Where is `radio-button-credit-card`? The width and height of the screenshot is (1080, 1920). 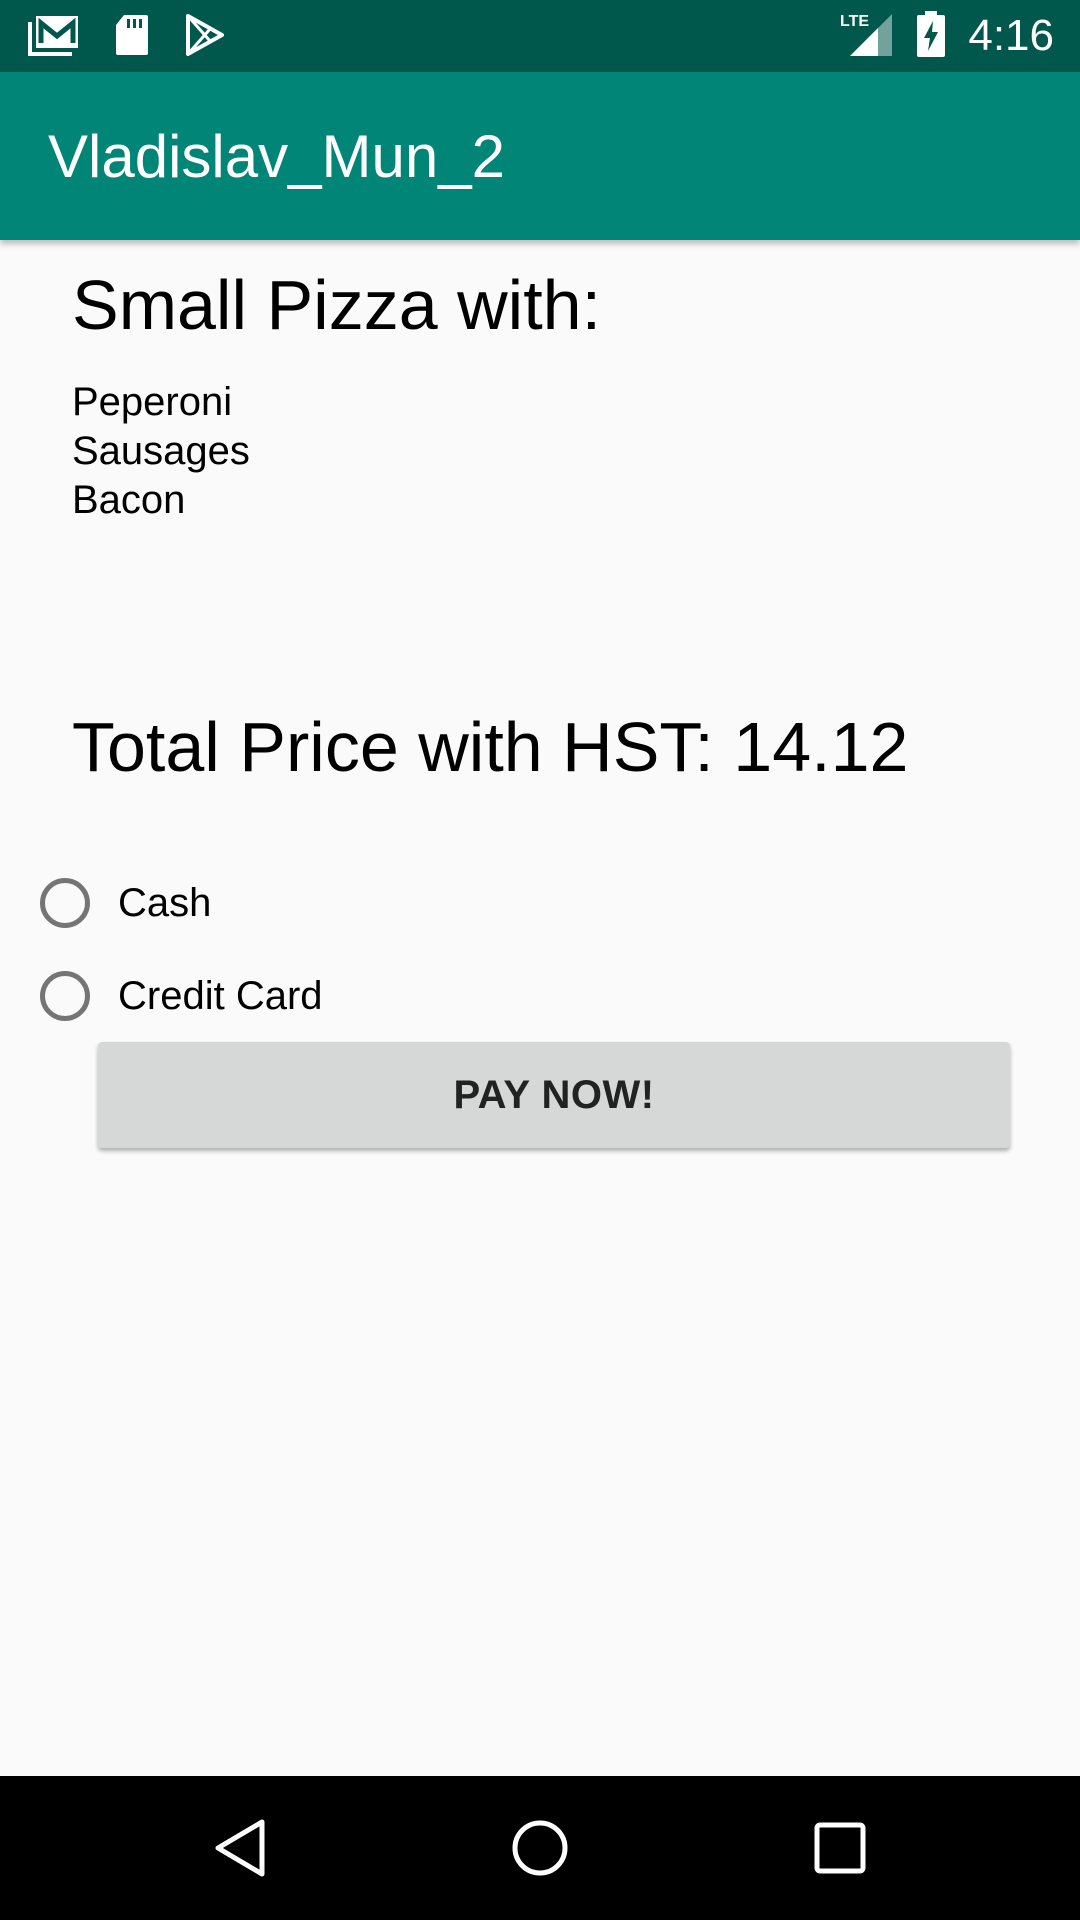
radio-button-credit-card is located at coordinates (65, 996).